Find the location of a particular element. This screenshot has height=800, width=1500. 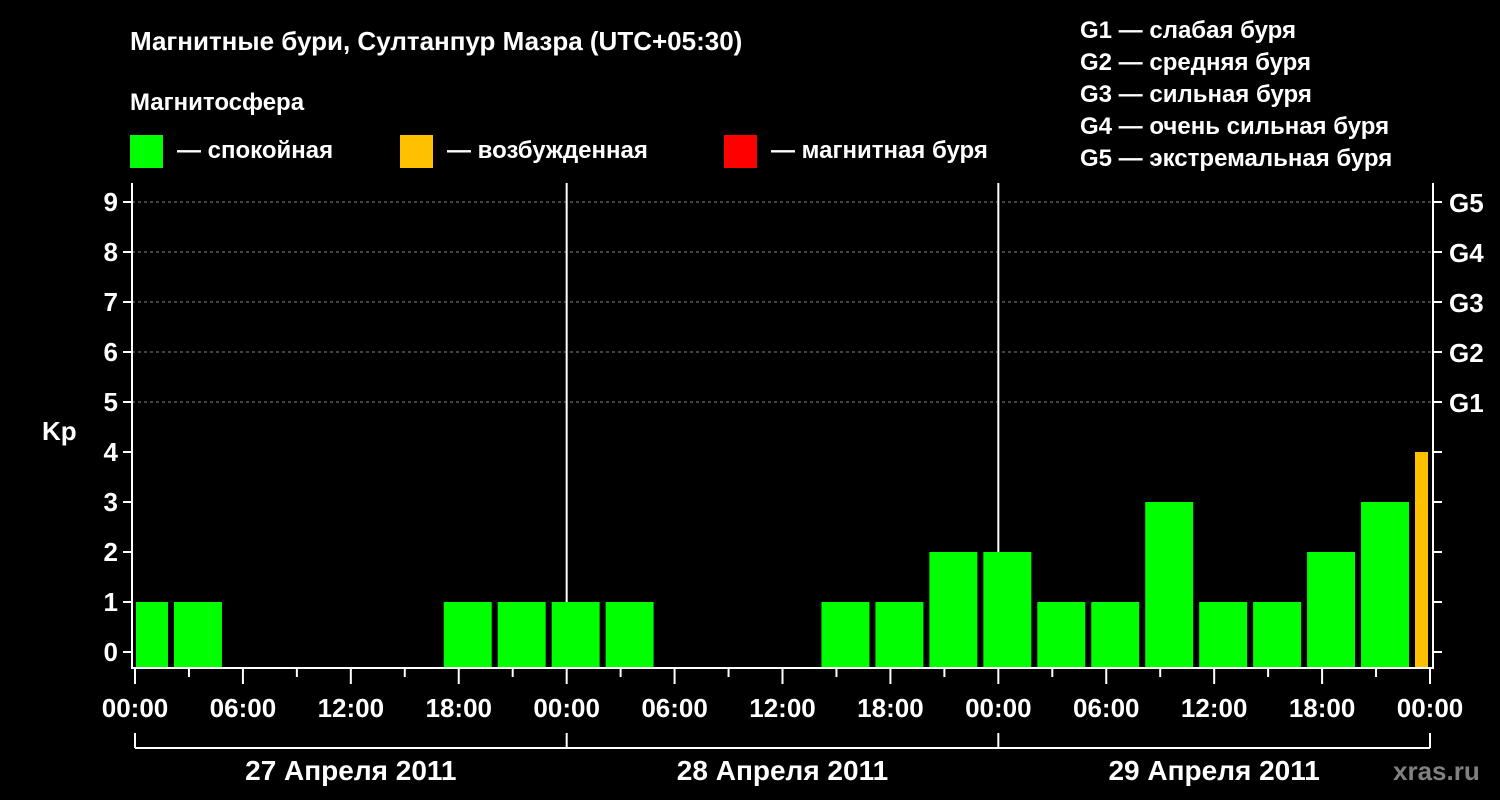

y-tick-label: 9 is located at coordinates (111, 202).